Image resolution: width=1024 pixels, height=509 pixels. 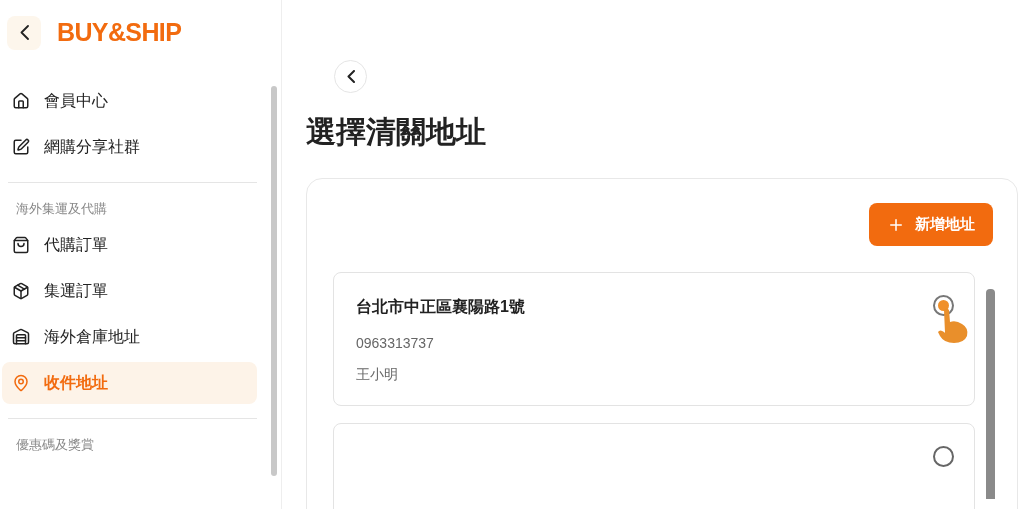 What do you see at coordinates (119, 32) in the screenshot?
I see `logo: BUY&SHIP` at bounding box center [119, 32].